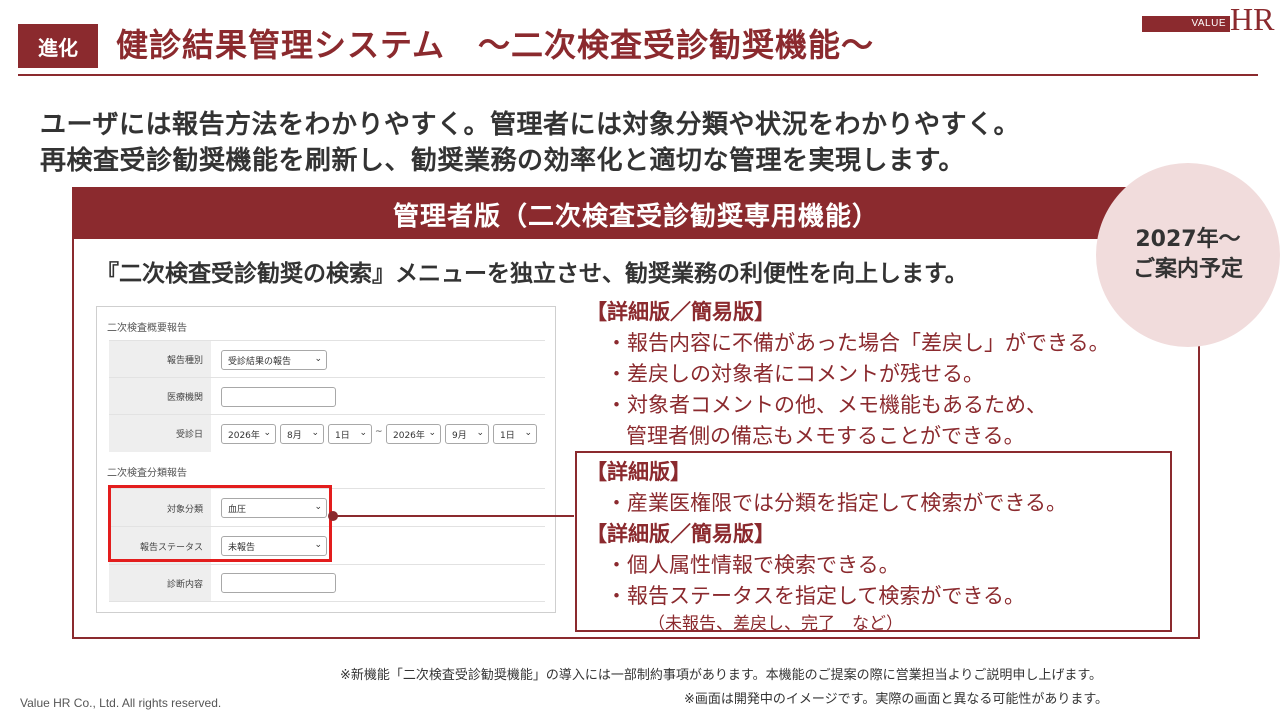 This screenshot has height=720, width=1280. What do you see at coordinates (160, 583) in the screenshot?
I see `diagnosis-label: 診断内容` at bounding box center [160, 583].